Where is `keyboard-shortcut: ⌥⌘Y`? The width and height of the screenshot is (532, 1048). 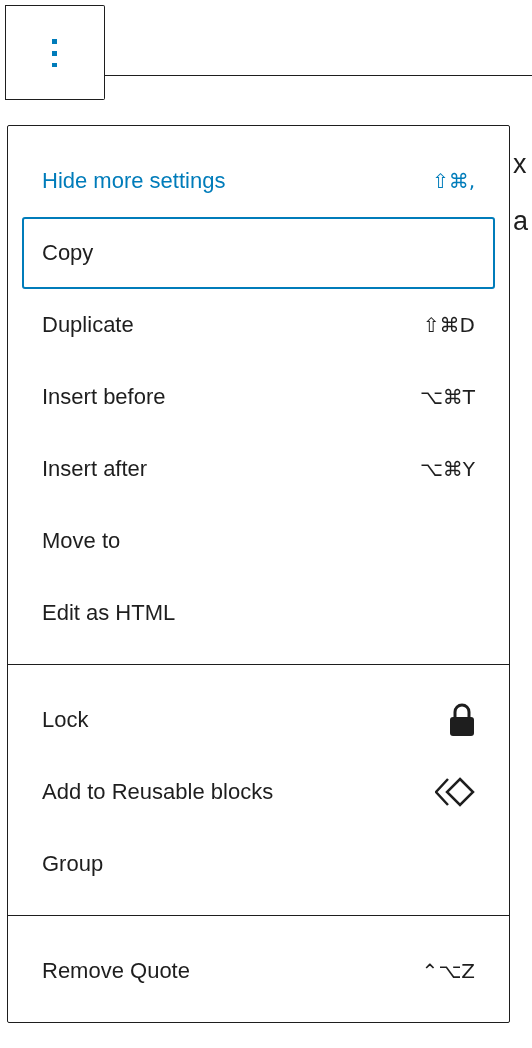 keyboard-shortcut: ⌥⌘Y is located at coordinates (447, 469).